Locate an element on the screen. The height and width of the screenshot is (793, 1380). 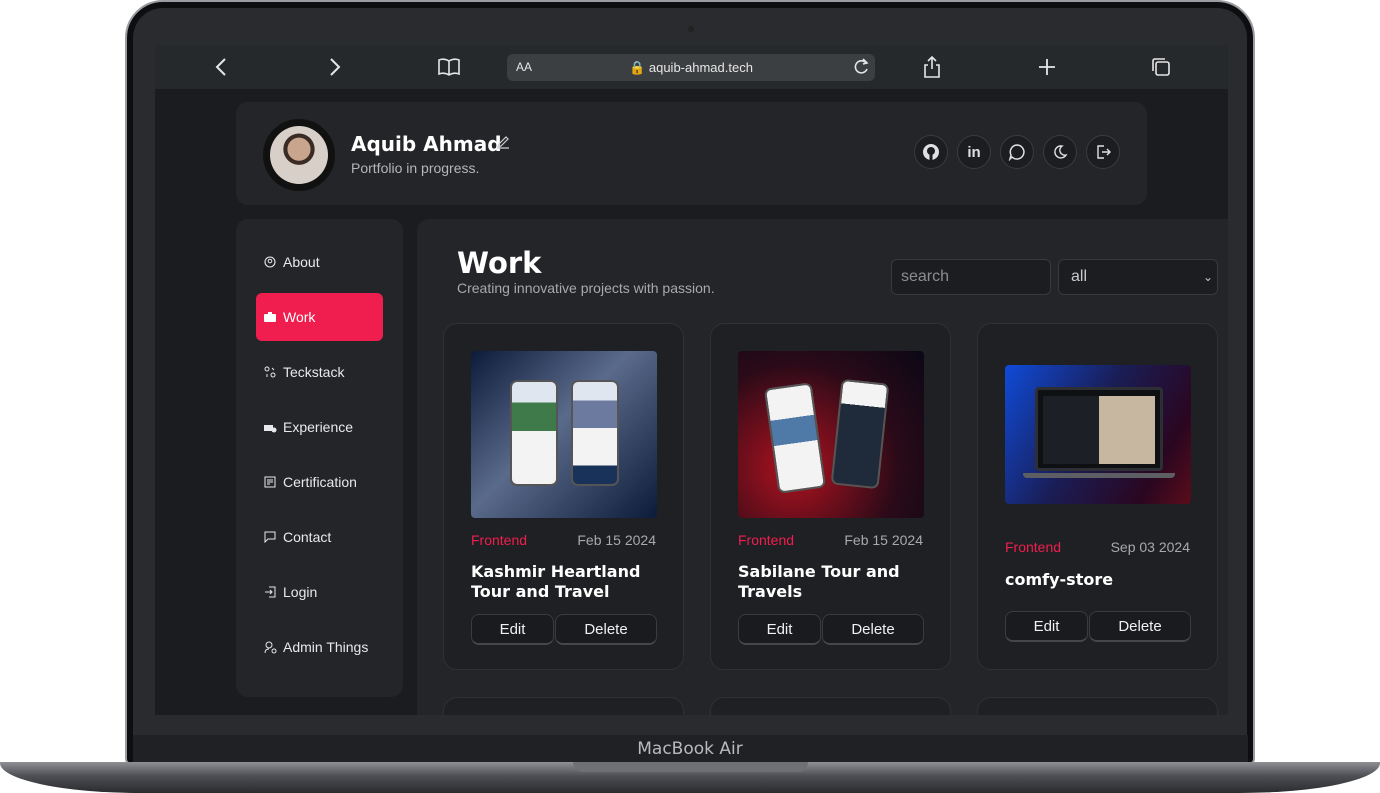
sidebar-item-label: Experience is located at coordinates (318, 427).